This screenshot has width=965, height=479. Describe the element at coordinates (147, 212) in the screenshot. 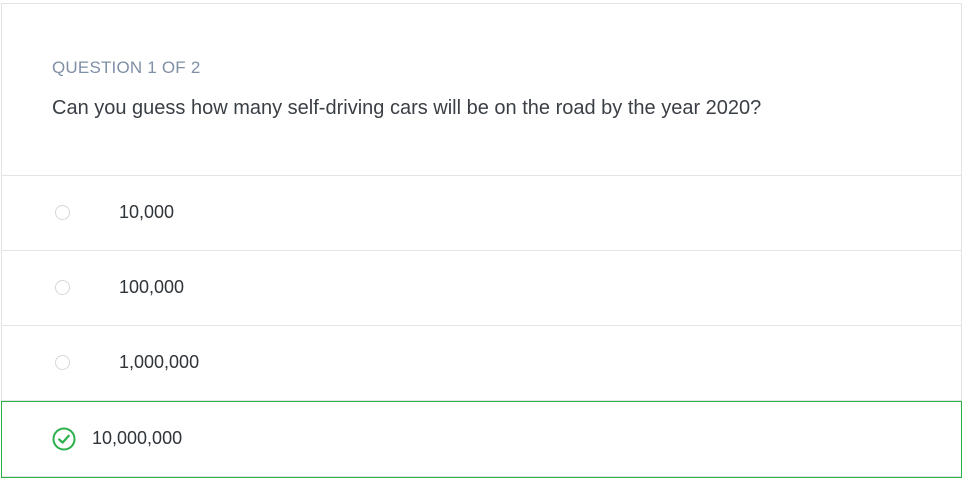

I see `answer-label: 10,000` at that location.